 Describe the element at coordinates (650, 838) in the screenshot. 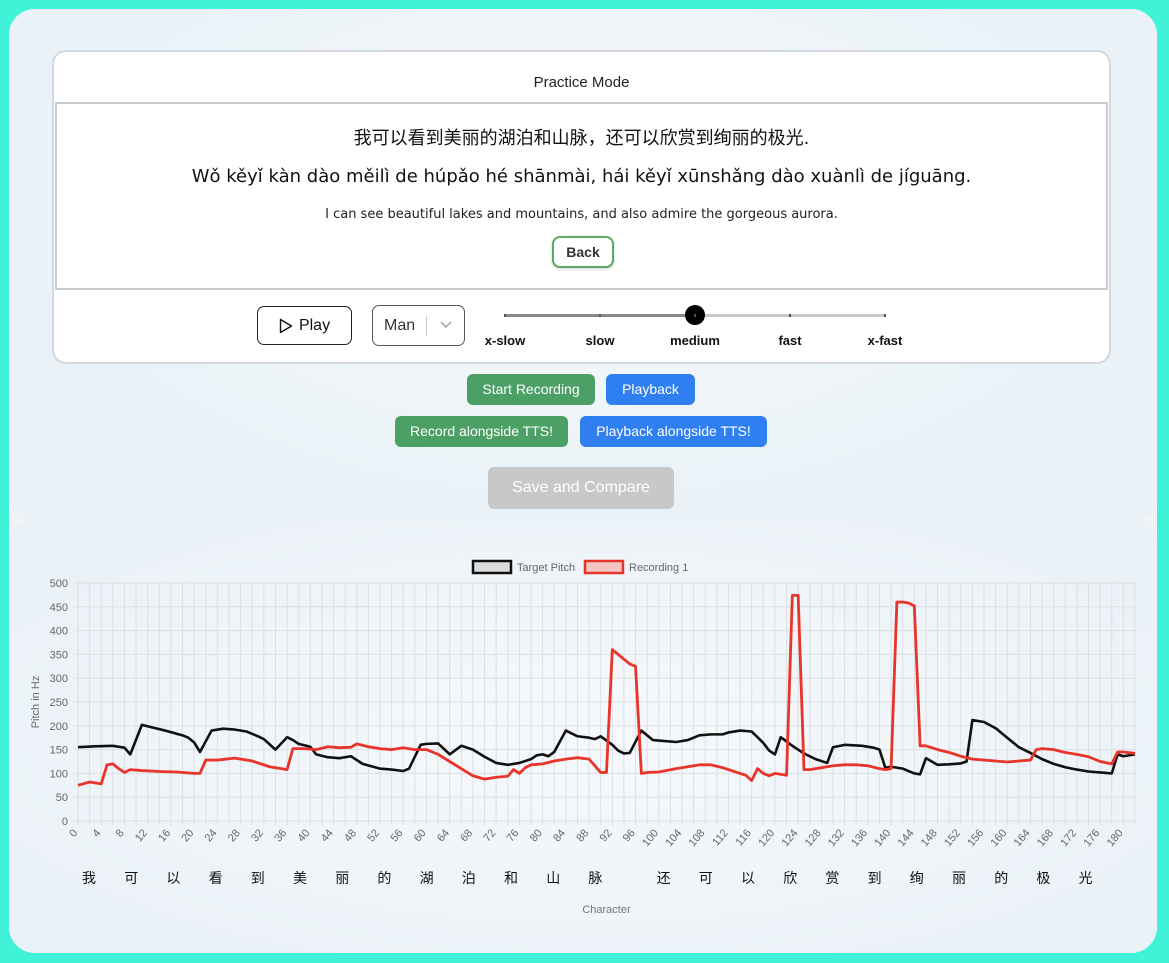

I see `x-tick-label: 100` at that location.